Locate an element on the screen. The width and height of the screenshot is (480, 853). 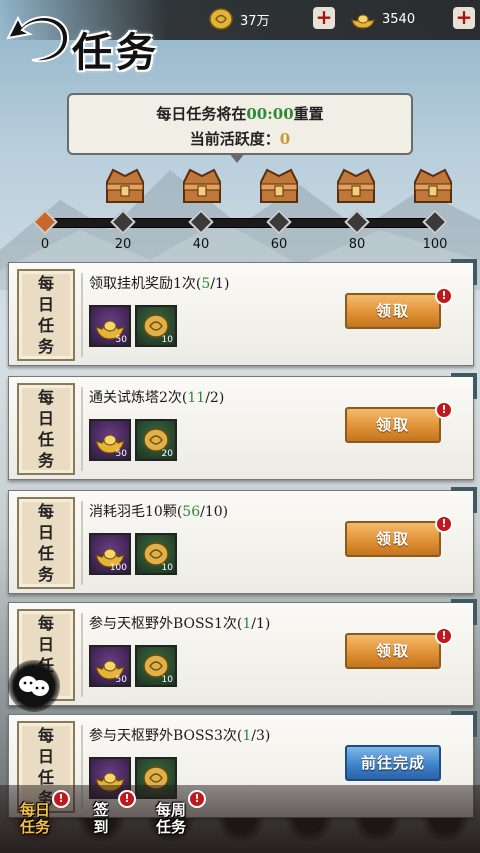
milestone-label: 20 is located at coordinates (123, 244).